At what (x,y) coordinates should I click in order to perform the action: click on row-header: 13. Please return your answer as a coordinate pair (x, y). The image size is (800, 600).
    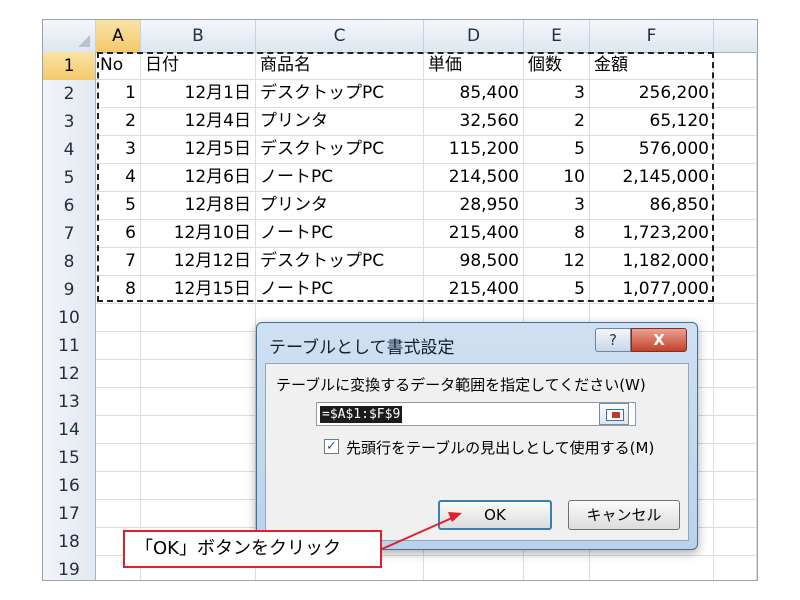
    Looking at the image, I should click on (69, 402).